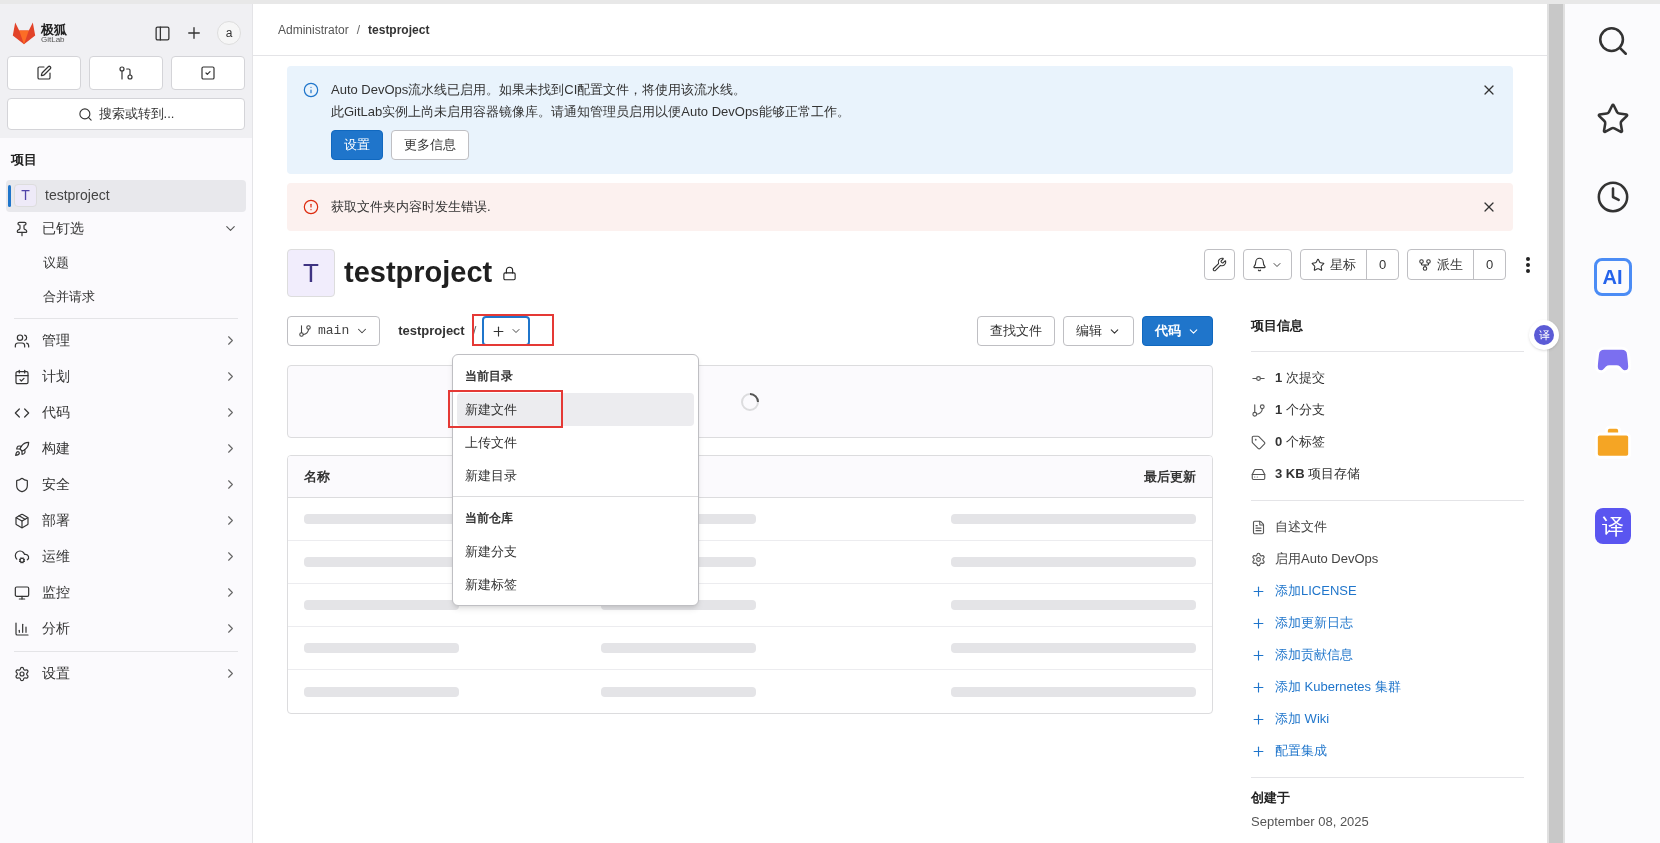 This screenshot has height=843, width=1660. What do you see at coordinates (126, 628) in the screenshot?
I see `sidebar-item: 分析` at bounding box center [126, 628].